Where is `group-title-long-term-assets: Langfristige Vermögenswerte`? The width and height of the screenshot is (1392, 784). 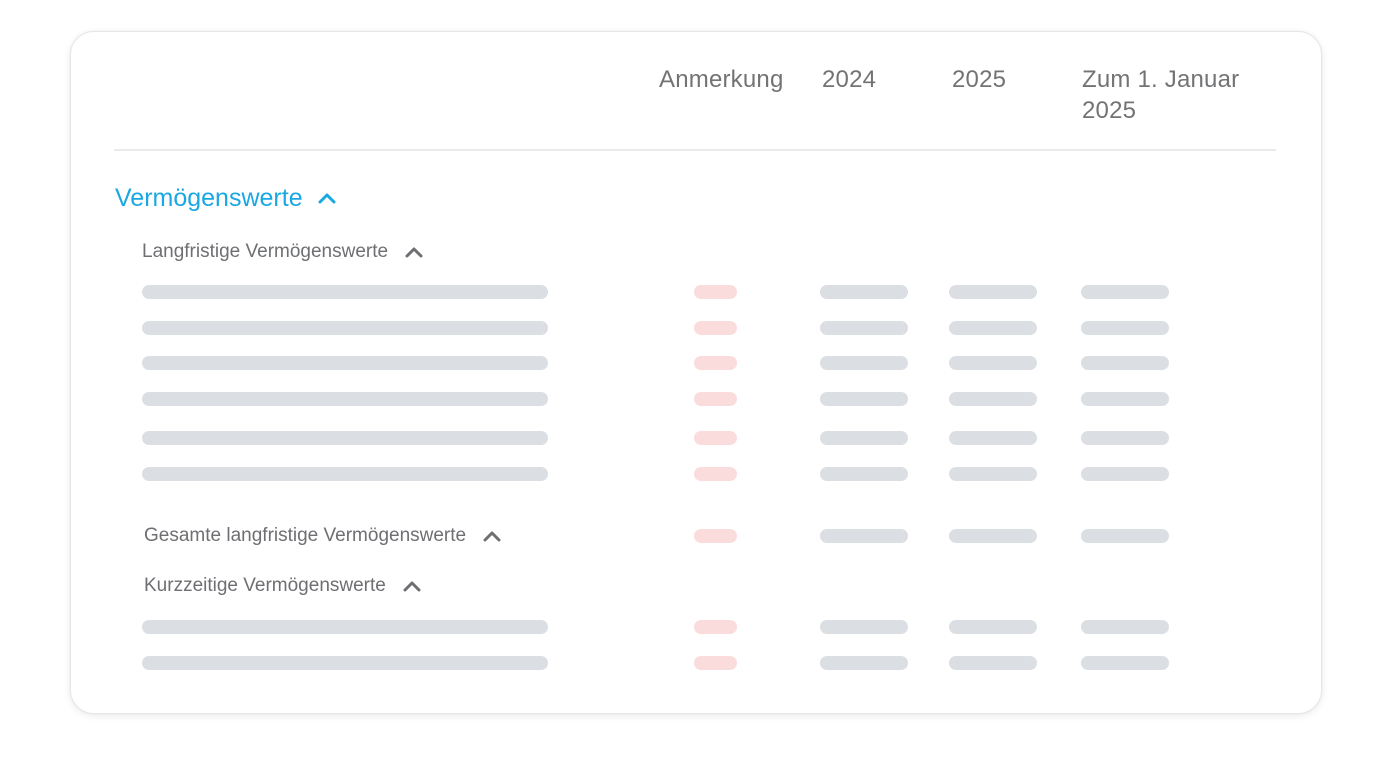
group-title-long-term-assets: Langfristige Vermögenswerte is located at coordinates (265, 251).